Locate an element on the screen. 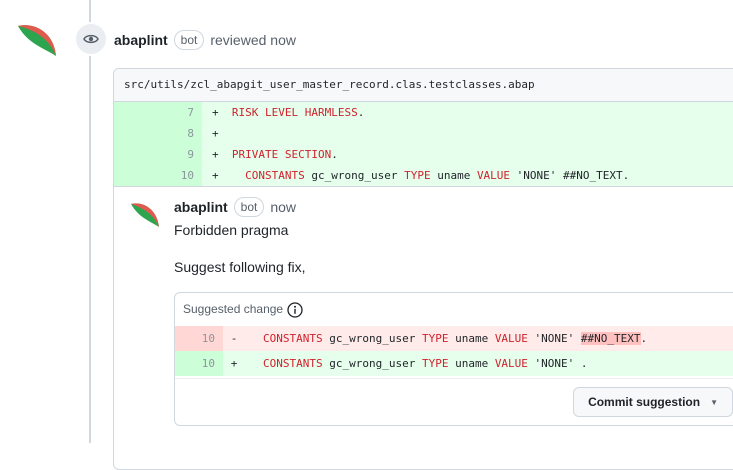 This screenshot has width=733, height=470. author-link: abaplint is located at coordinates (141, 40).